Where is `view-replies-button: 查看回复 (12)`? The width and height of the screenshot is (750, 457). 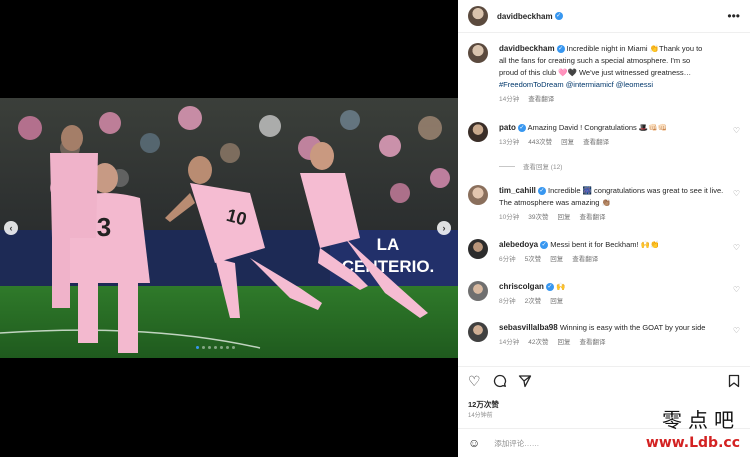
view-replies-button: 查看回复 (12) is located at coordinates (530, 166).